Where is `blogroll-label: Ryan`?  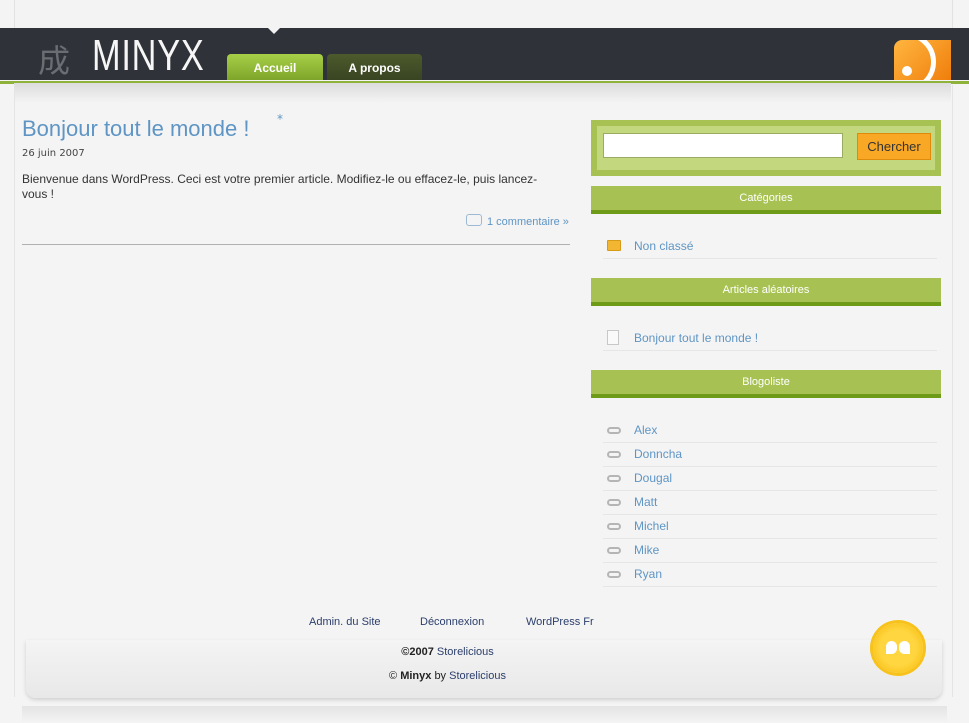
blogroll-label: Ryan is located at coordinates (648, 574).